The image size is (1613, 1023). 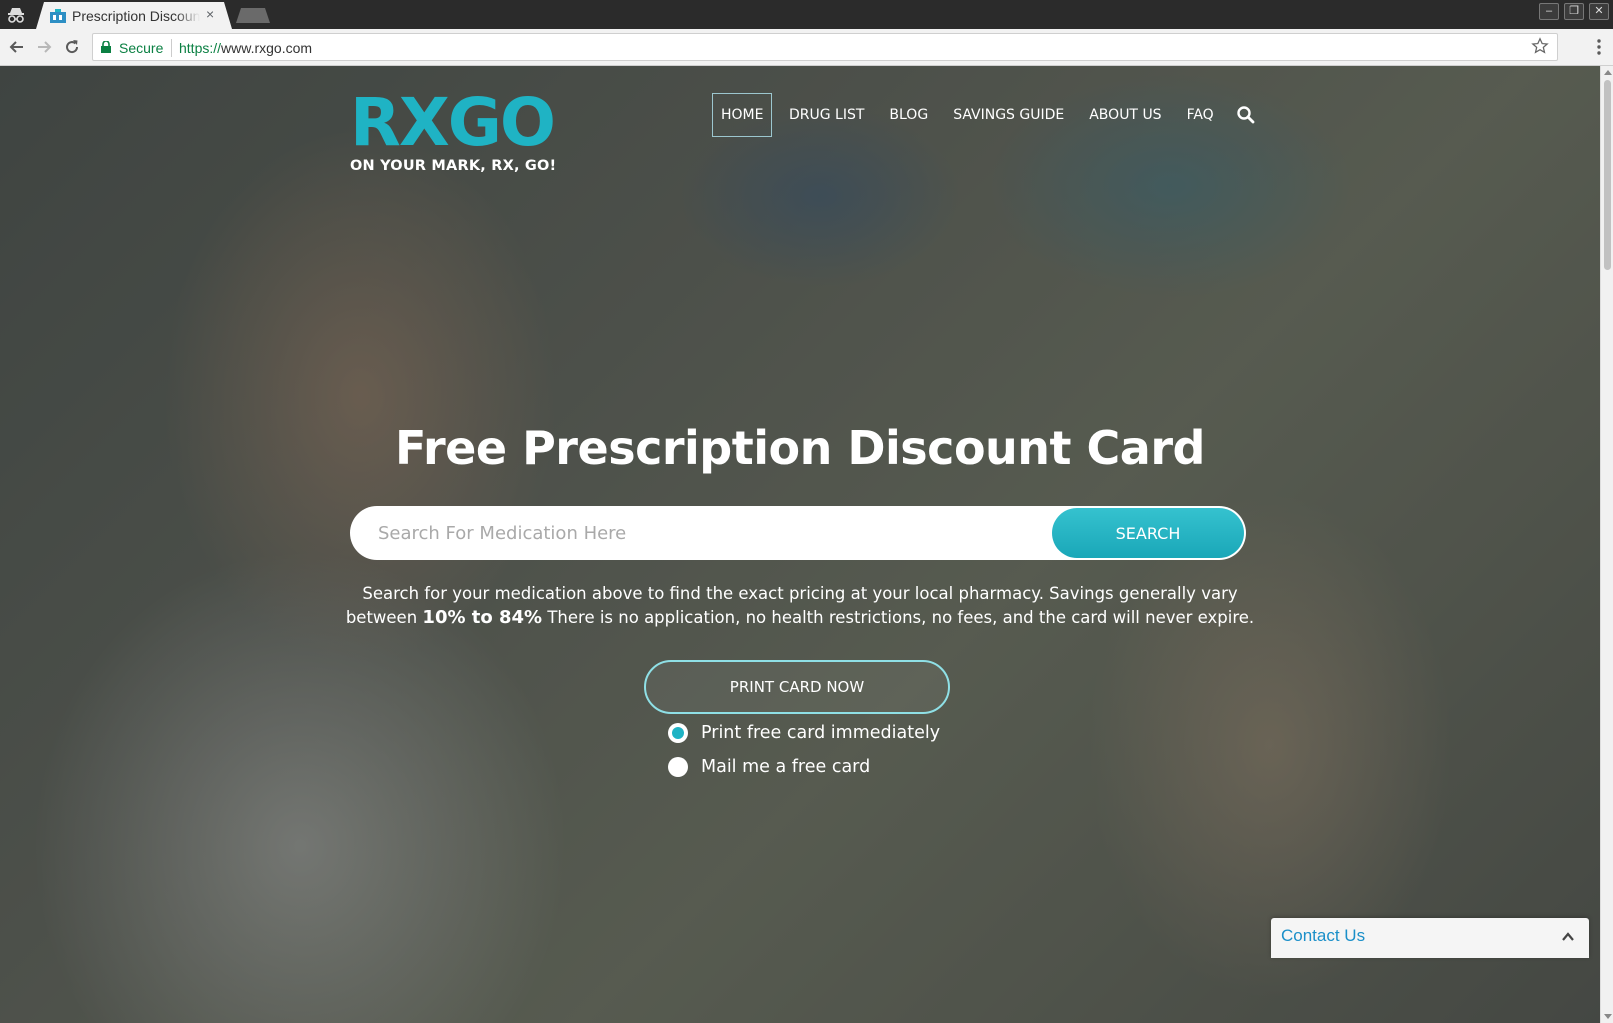 I want to click on browser-tab-active: Prescription Discount Card ×, so click(x=134, y=15).